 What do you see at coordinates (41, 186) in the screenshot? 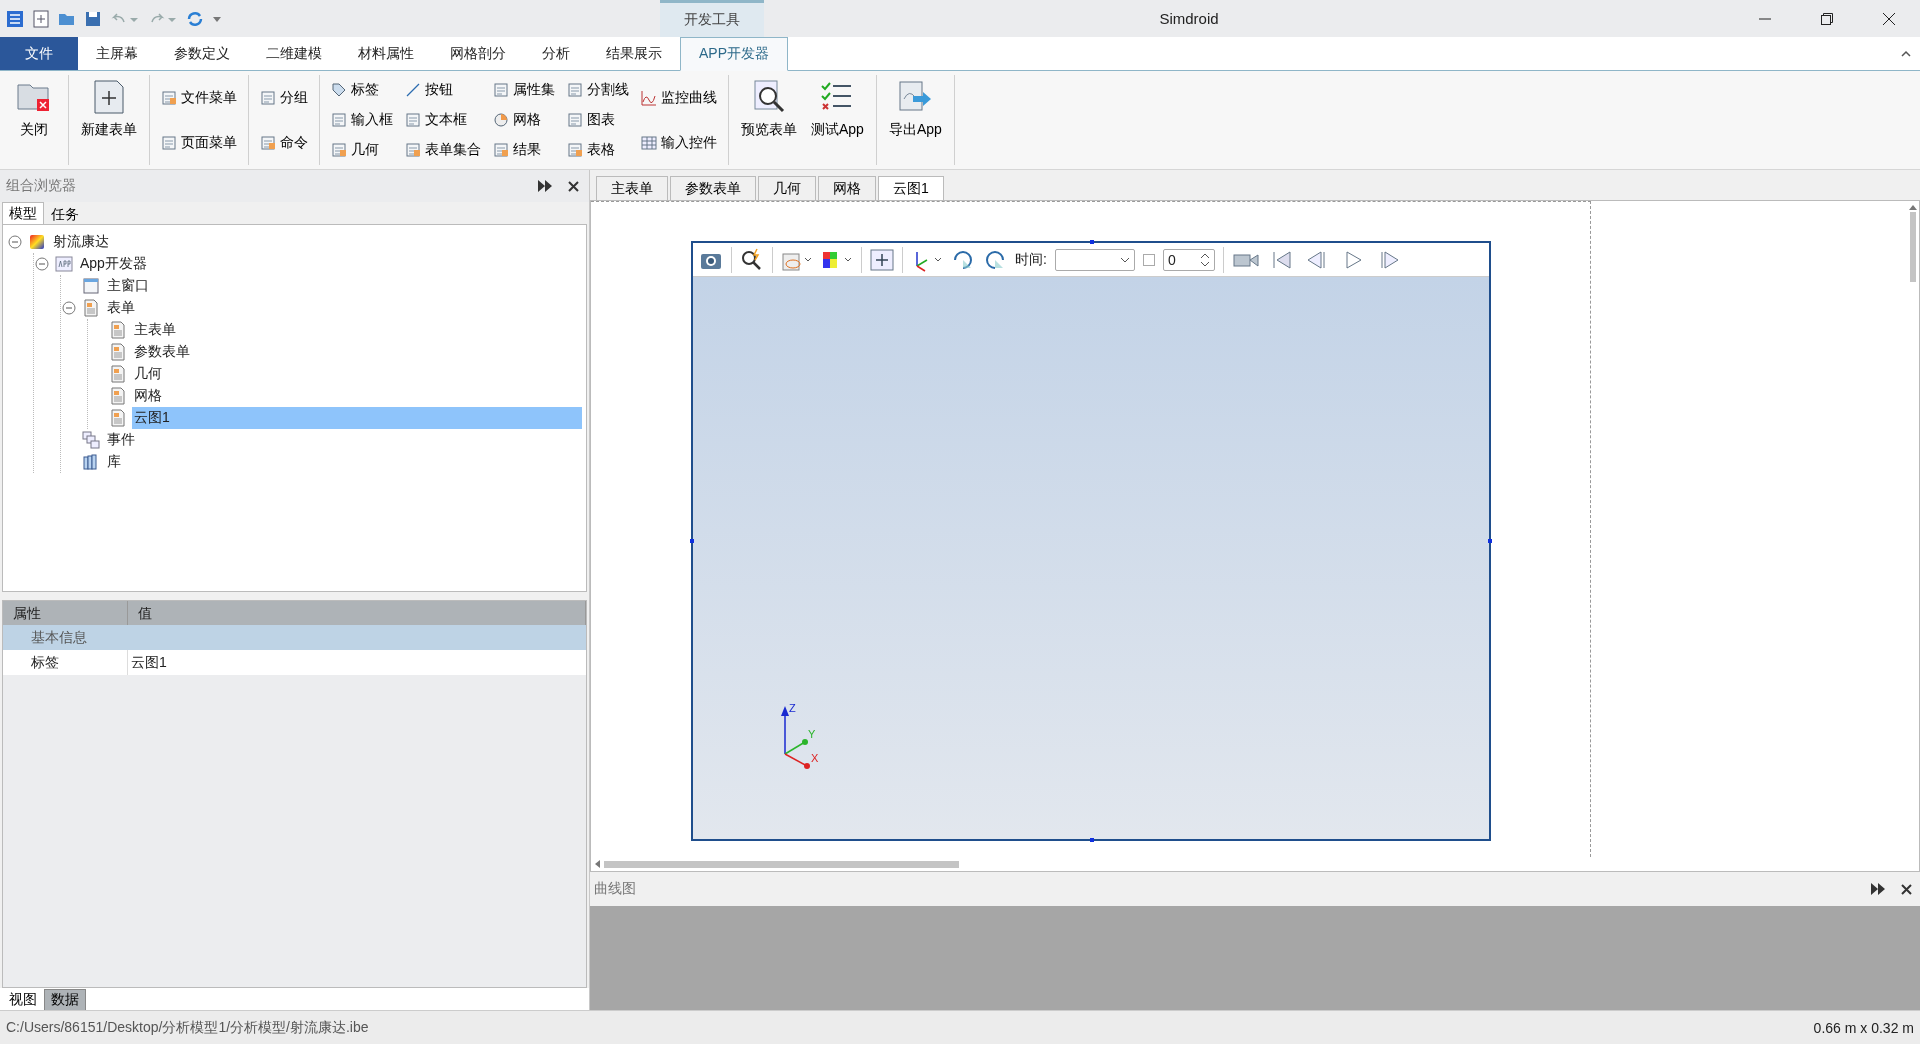
I see `panel-title: 组合浏览器` at bounding box center [41, 186].